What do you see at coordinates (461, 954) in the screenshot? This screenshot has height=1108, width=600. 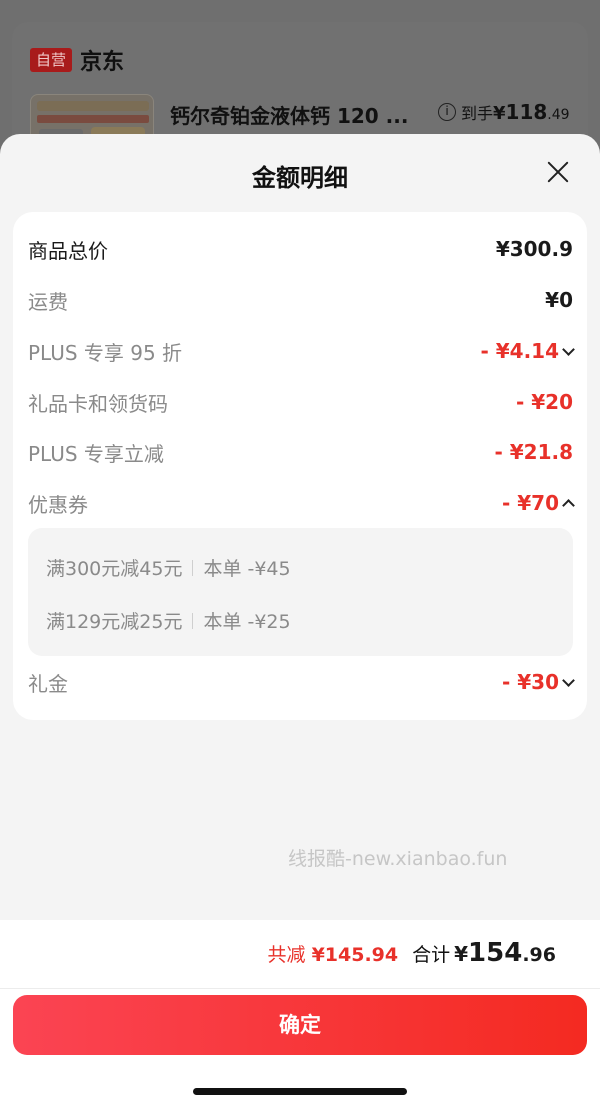 I see `total-currency: ¥` at bounding box center [461, 954].